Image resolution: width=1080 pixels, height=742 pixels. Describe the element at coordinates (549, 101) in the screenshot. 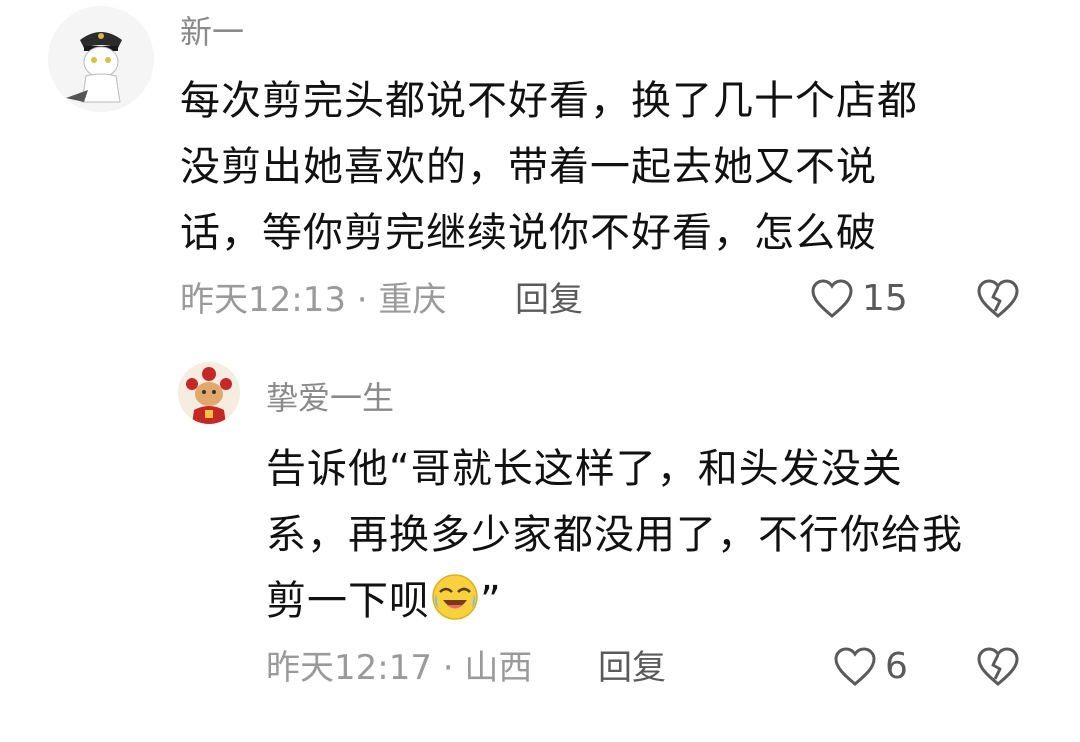

I see `comment-line: 每次剪完头都说不好看，换了几十个店都` at that location.